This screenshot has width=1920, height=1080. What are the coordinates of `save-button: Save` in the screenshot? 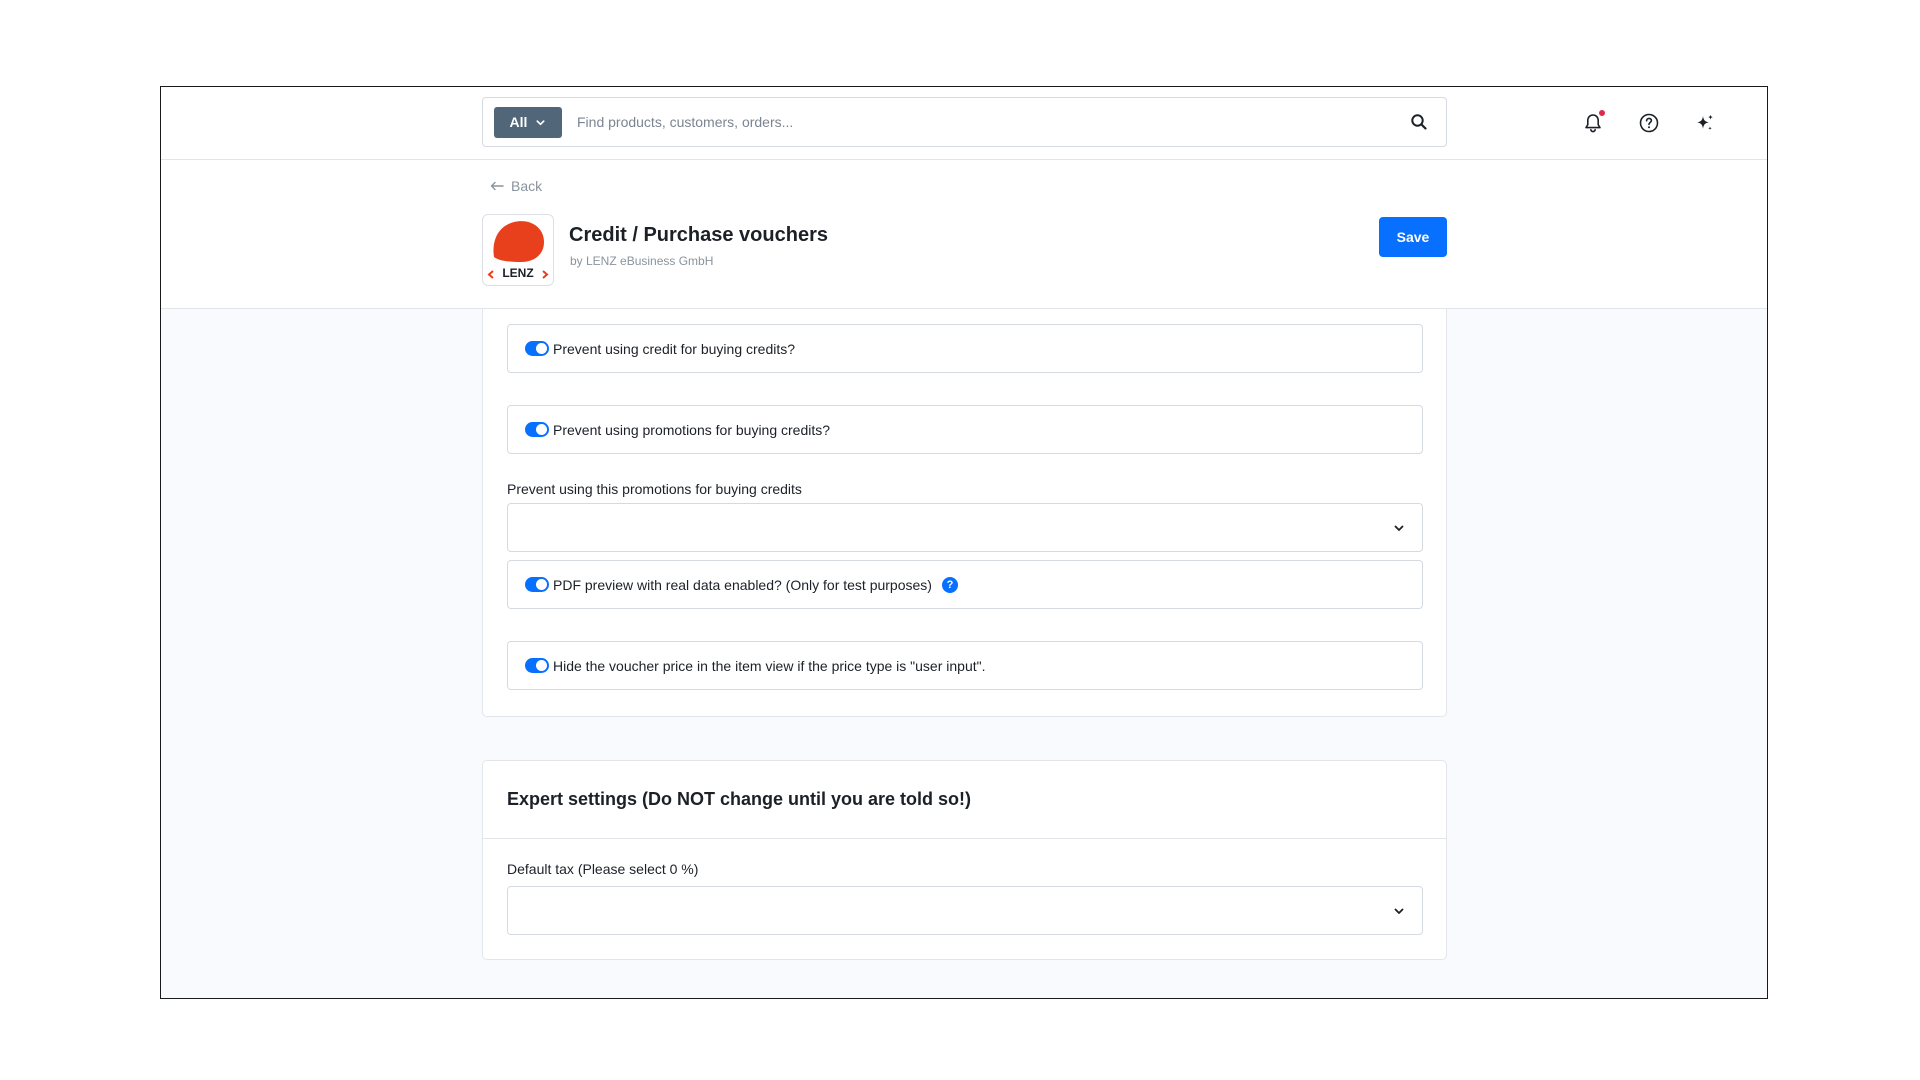 It's located at (1413, 237).